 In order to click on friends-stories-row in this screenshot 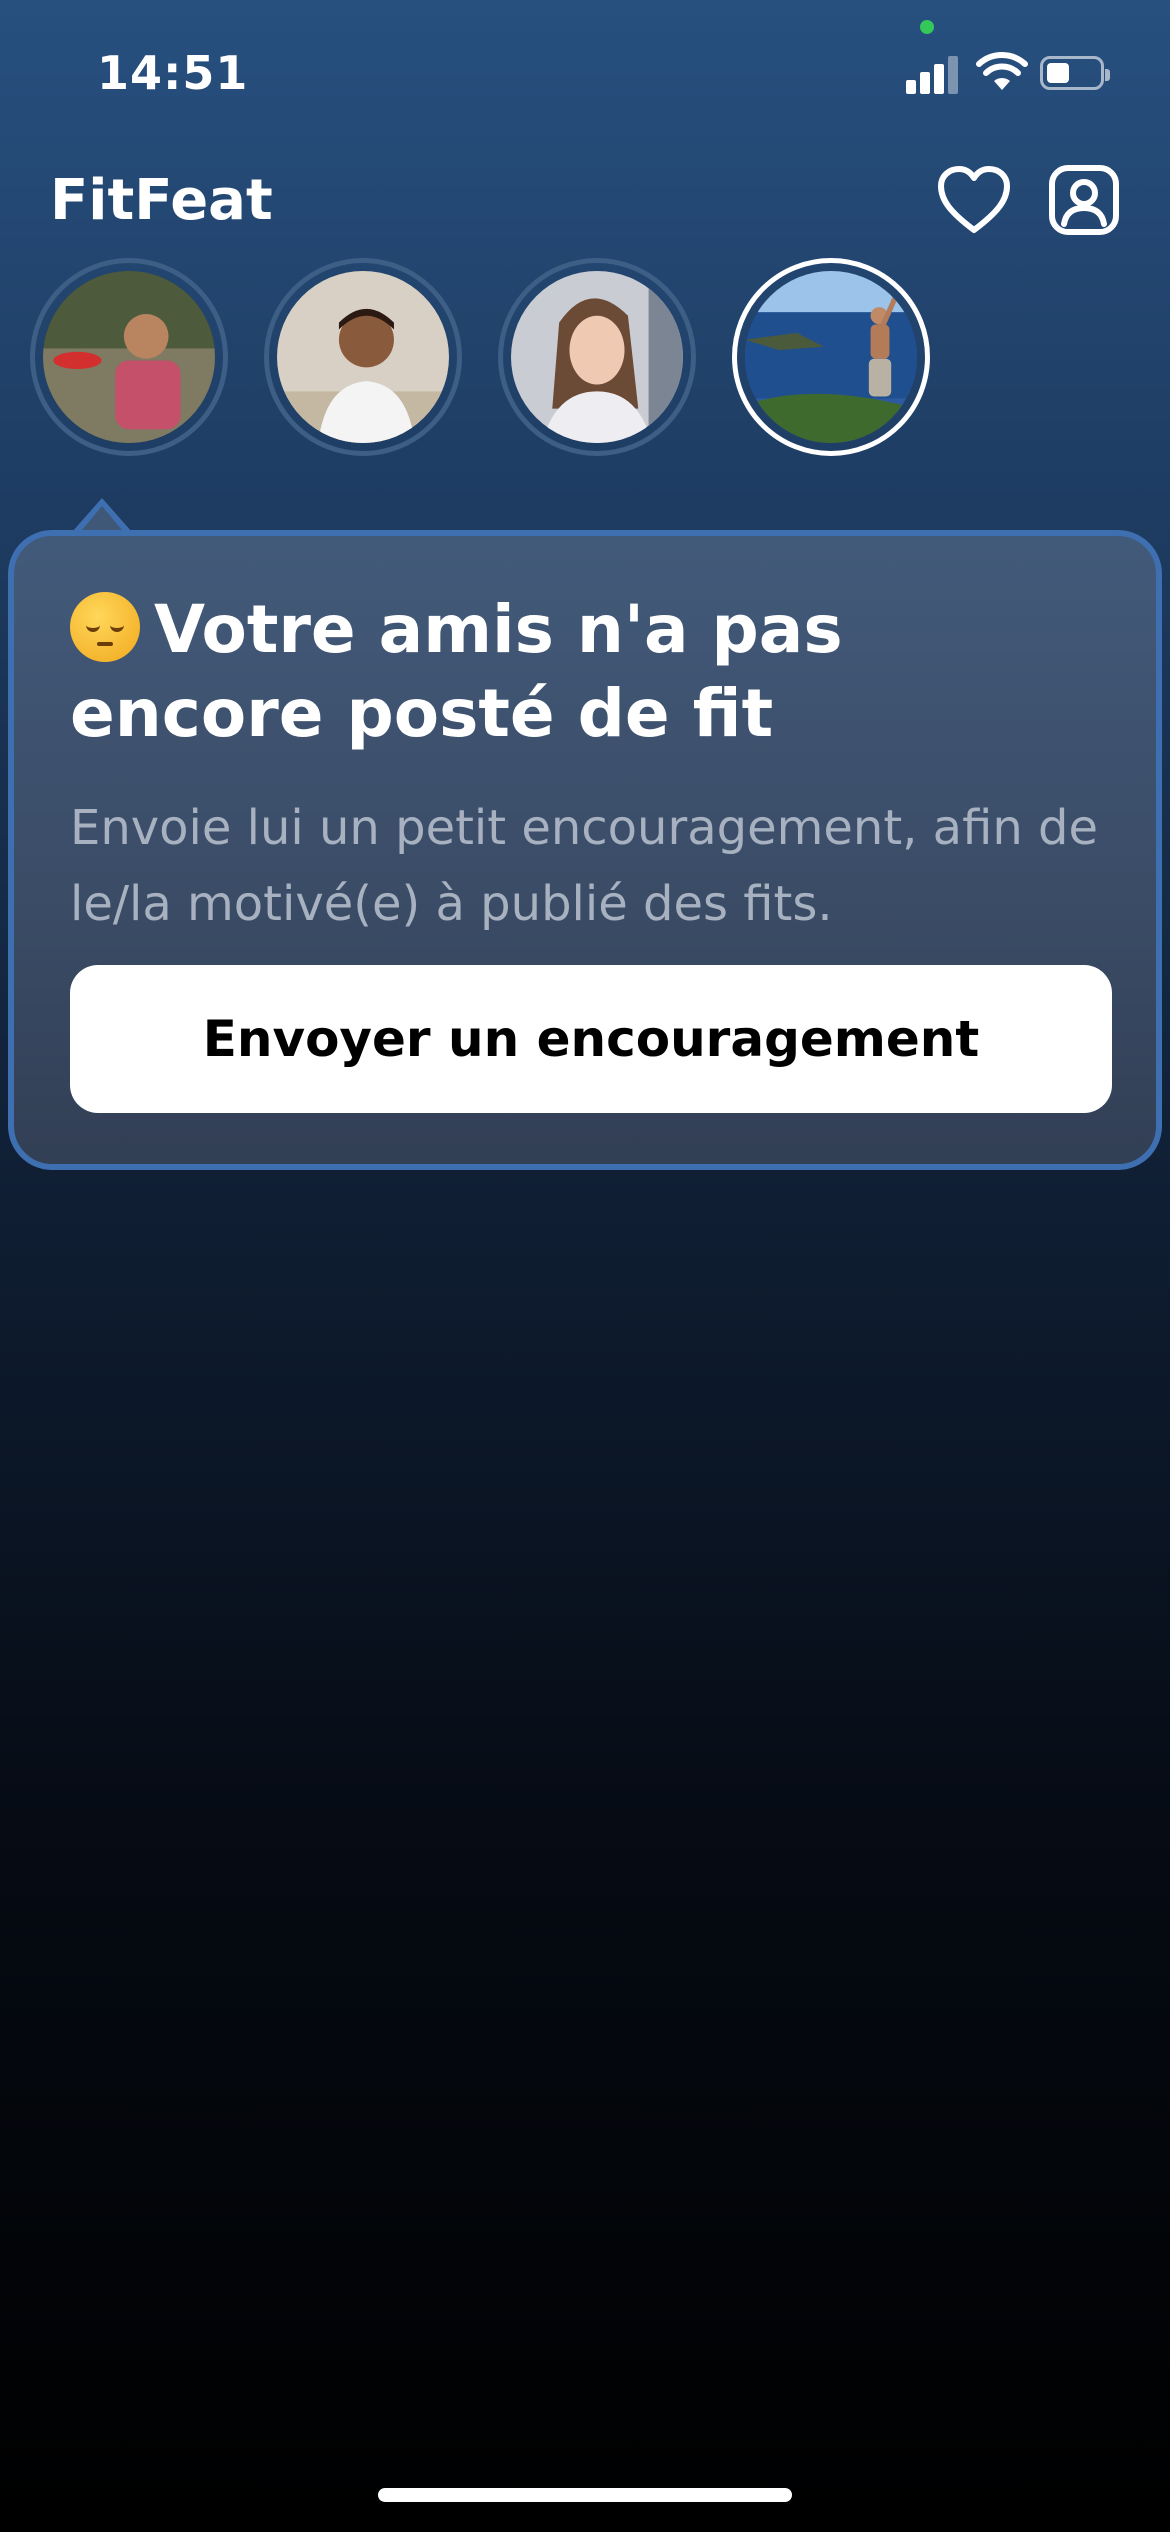, I will do `click(585, 363)`.